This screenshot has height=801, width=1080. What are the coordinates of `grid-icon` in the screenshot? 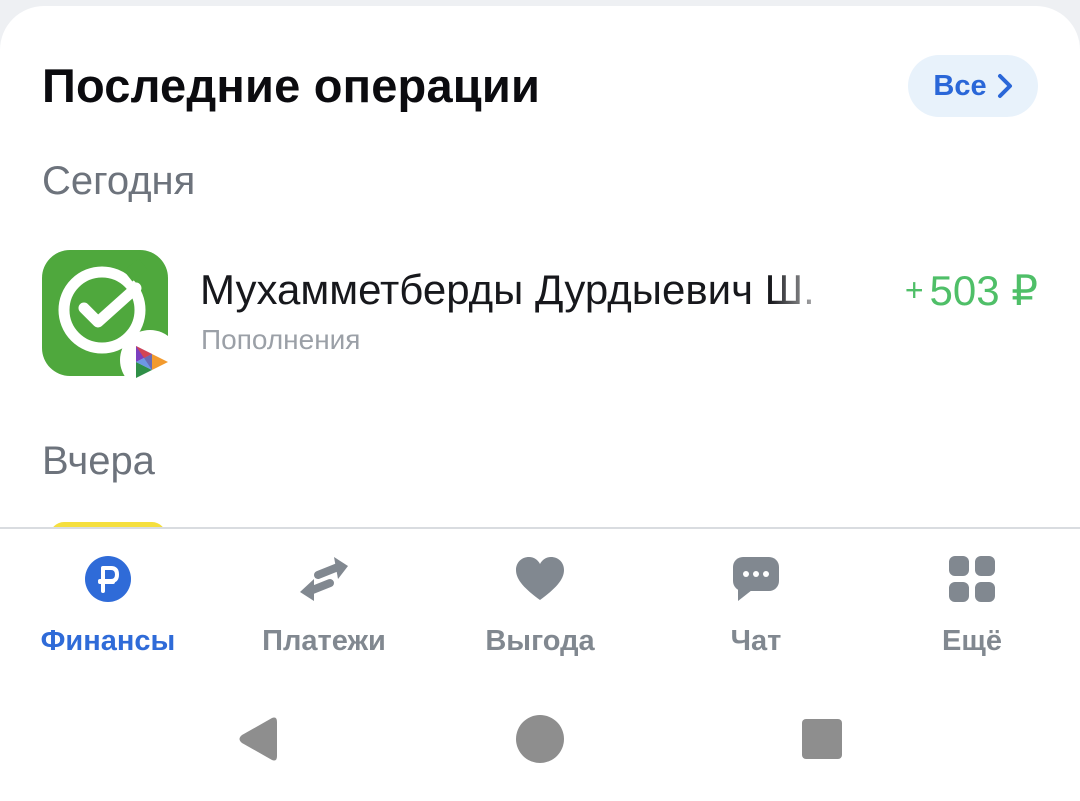 It's located at (972, 579).